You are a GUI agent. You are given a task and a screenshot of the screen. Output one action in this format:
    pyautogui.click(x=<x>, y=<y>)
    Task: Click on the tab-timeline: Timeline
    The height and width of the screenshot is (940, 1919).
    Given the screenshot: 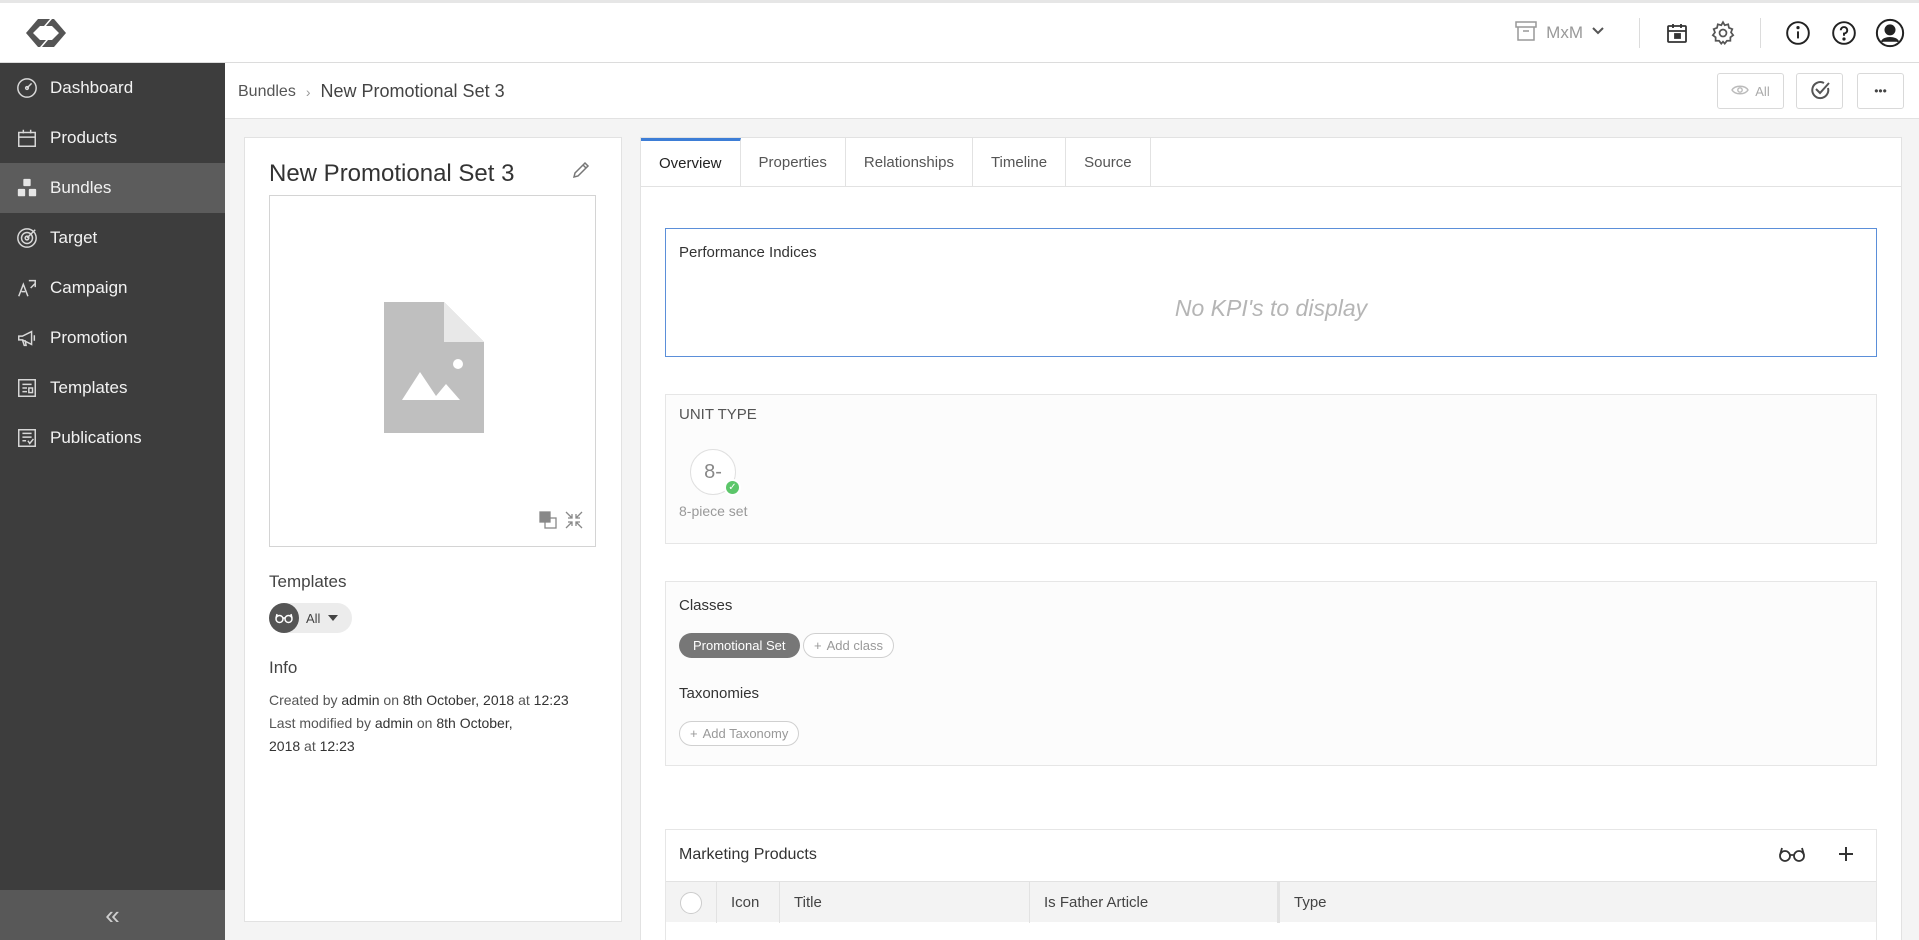 What is the action you would take?
    pyautogui.click(x=1020, y=162)
    